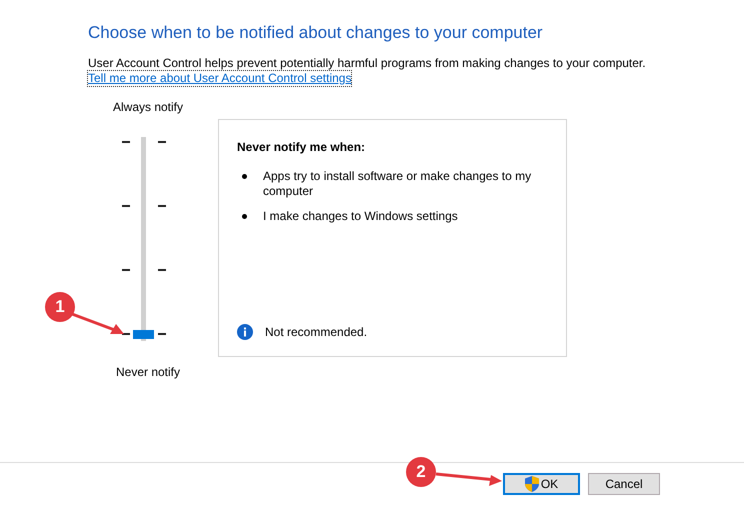  What do you see at coordinates (315, 32) in the screenshot?
I see `page-title: Choose when to be notified about changes to your computer` at bounding box center [315, 32].